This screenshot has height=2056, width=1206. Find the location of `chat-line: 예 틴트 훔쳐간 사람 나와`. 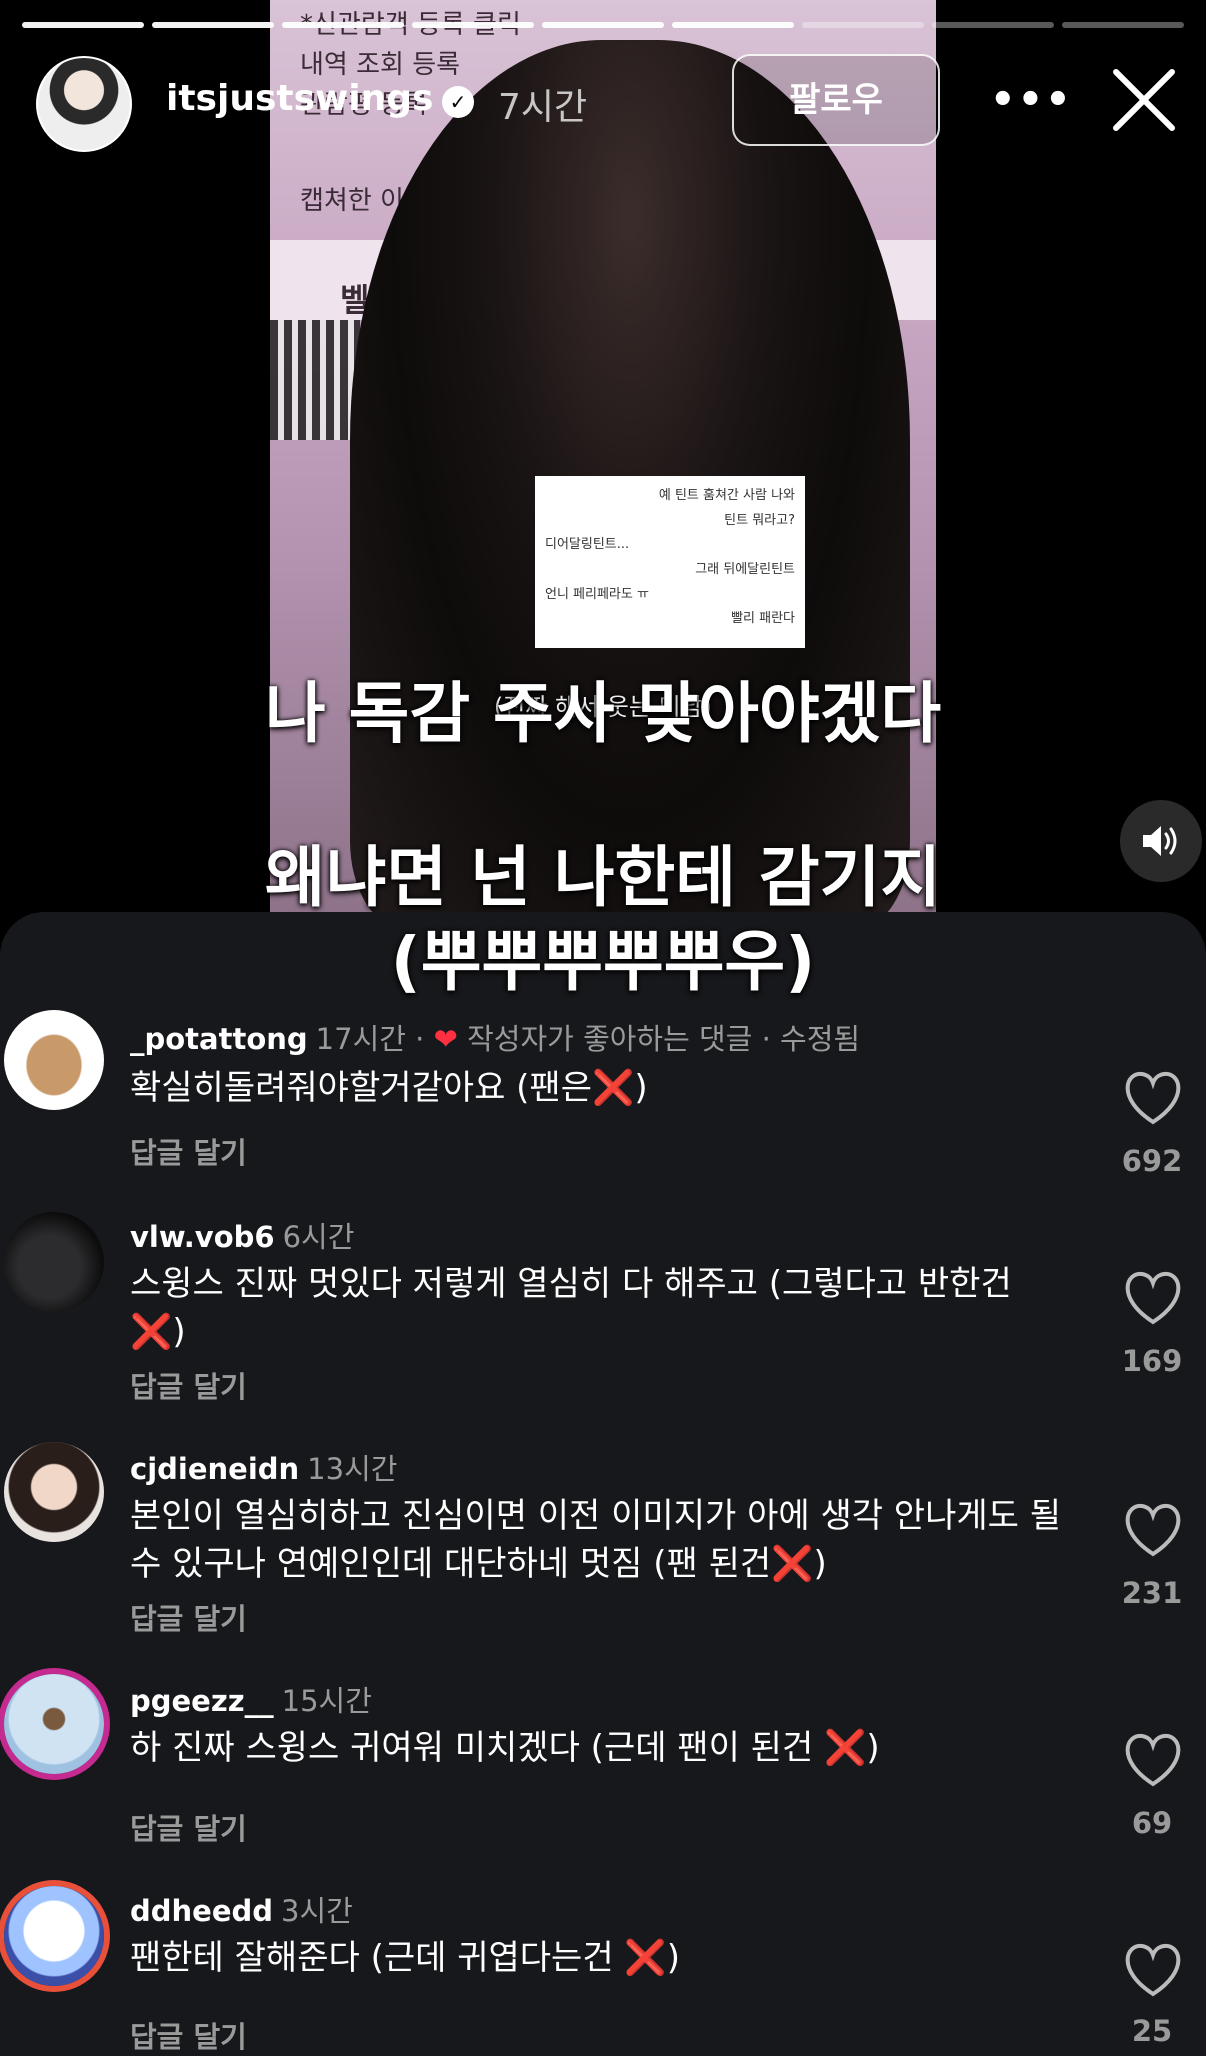

chat-line: 예 틴트 훔쳐간 사람 나와 is located at coordinates (726, 495).